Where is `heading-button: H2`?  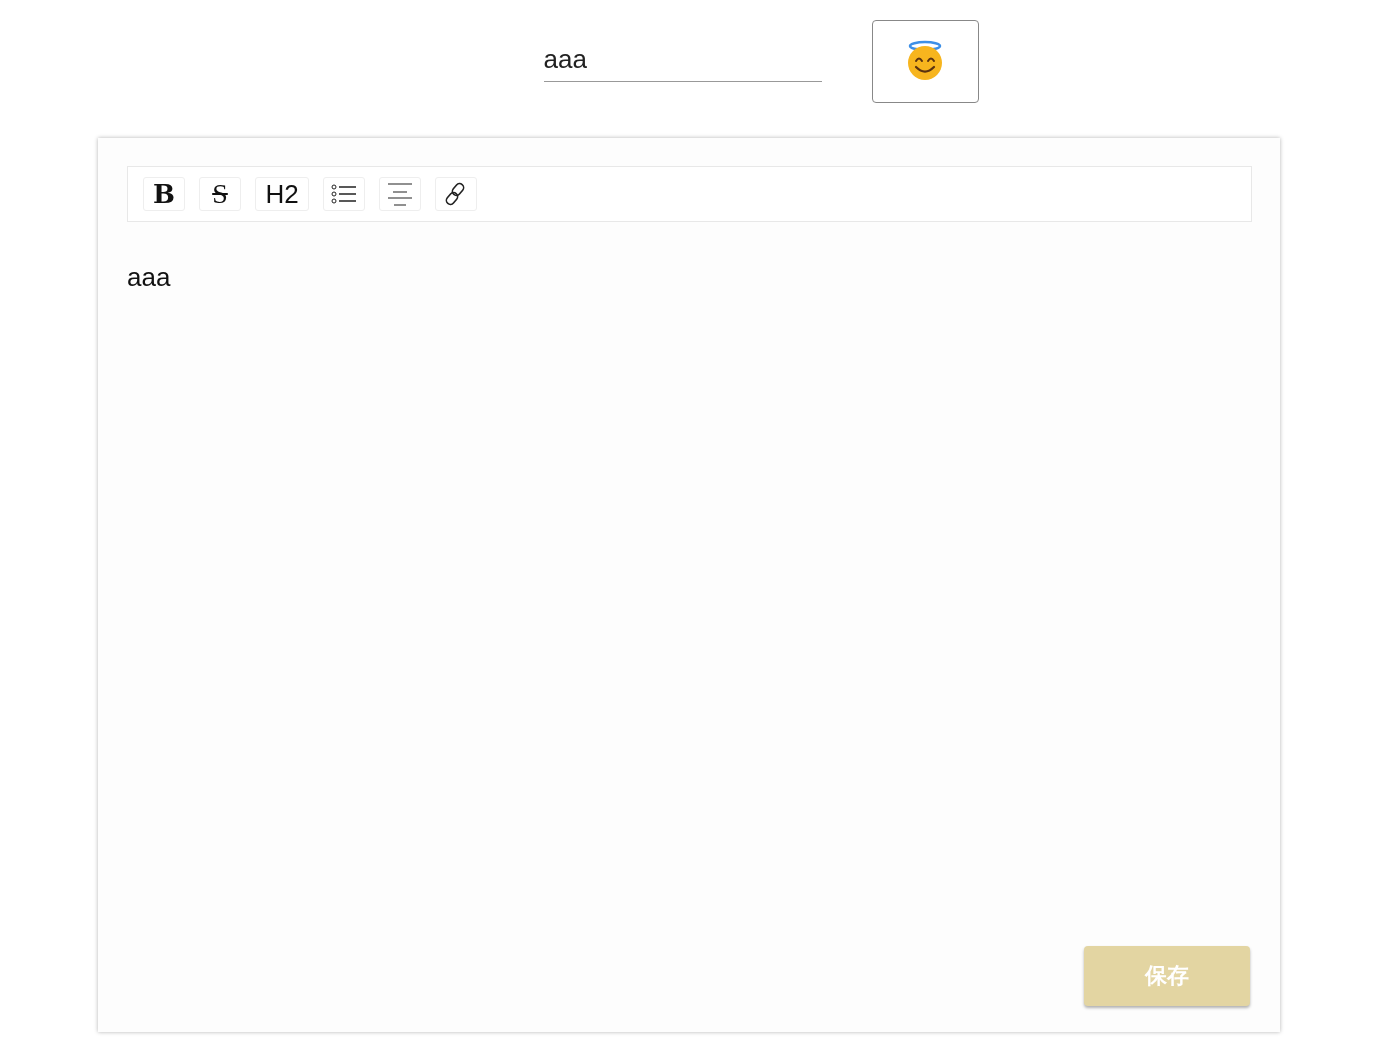
heading-button: H2 is located at coordinates (282, 194).